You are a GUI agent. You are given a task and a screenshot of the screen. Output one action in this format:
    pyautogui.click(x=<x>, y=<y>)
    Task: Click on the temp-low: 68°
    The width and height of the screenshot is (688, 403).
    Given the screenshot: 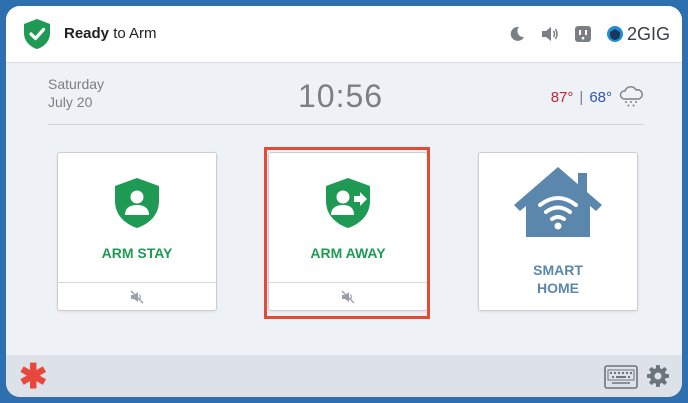 What is the action you would take?
    pyautogui.click(x=600, y=97)
    